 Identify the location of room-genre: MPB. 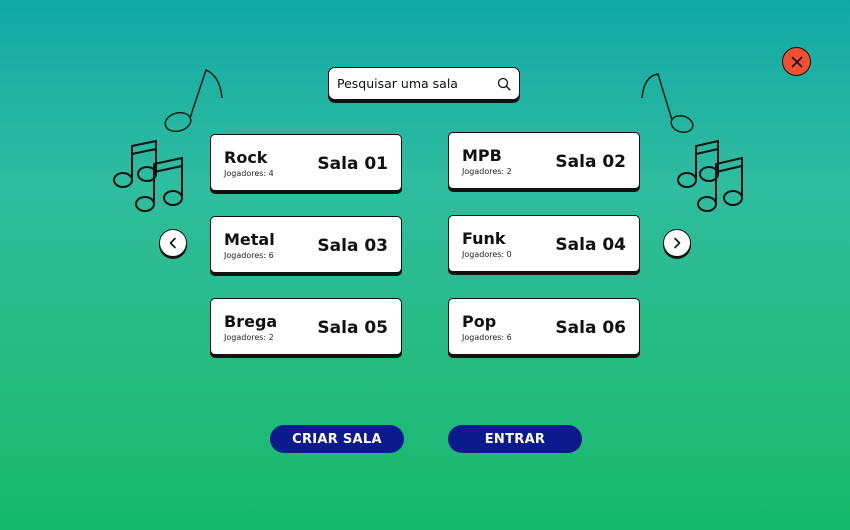
(482, 155).